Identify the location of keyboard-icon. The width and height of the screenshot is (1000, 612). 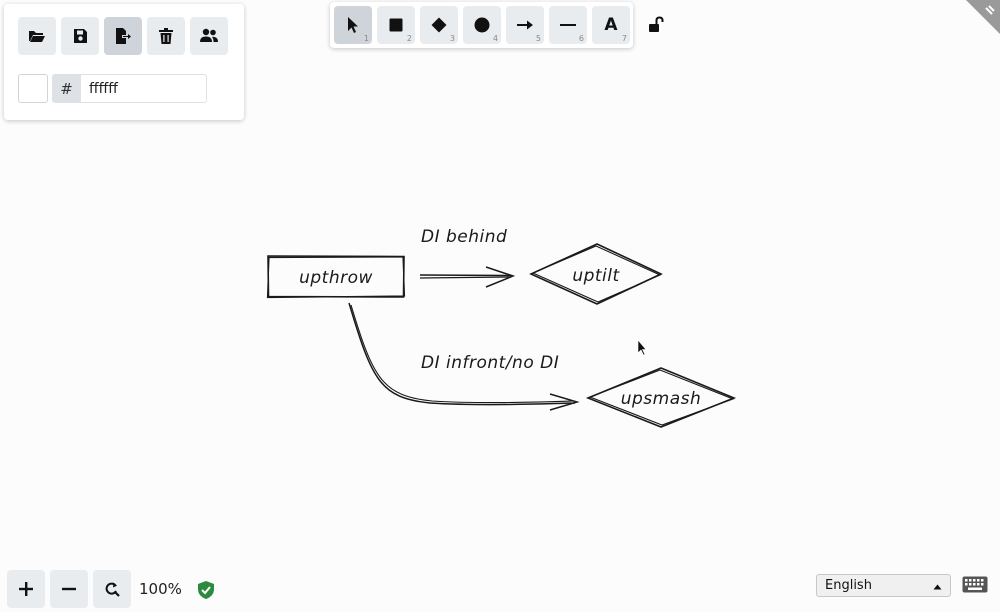
(975, 584).